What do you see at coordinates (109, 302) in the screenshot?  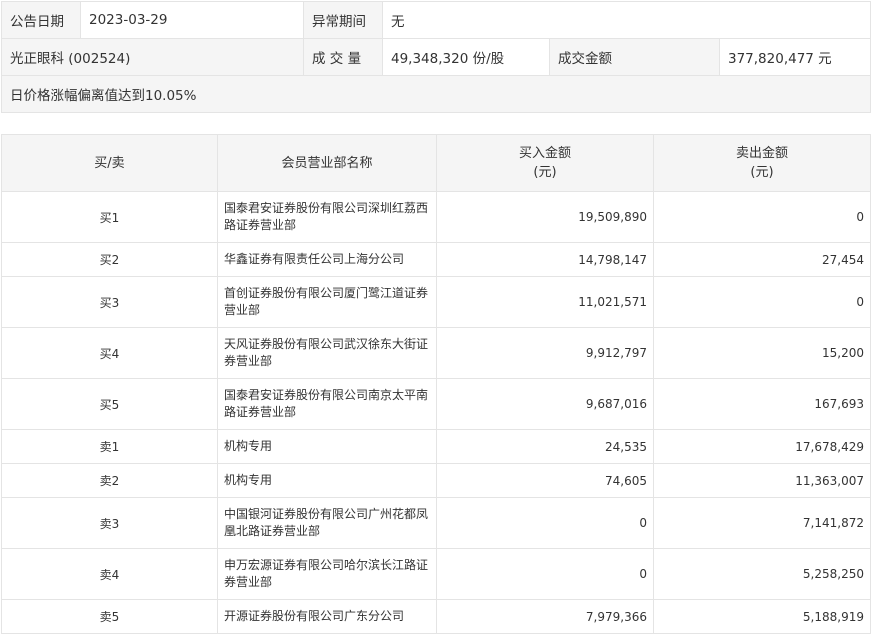 I see `row-side: 买3` at bounding box center [109, 302].